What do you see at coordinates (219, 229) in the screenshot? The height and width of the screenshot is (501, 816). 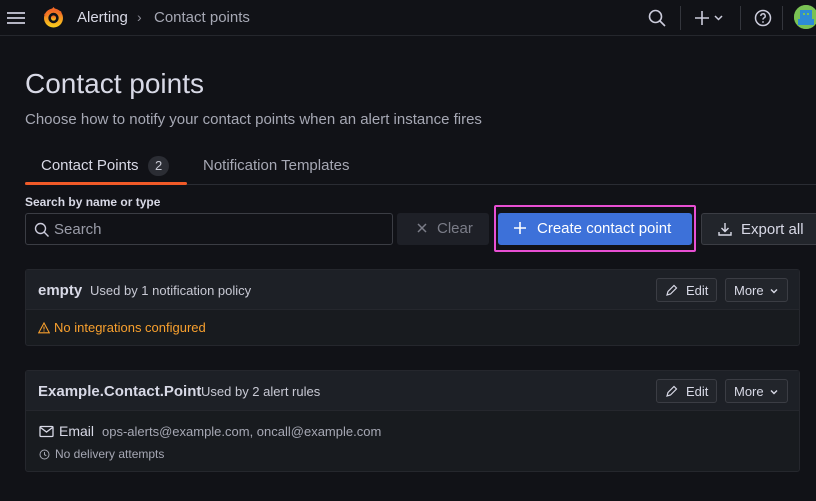 I see `search-input` at bounding box center [219, 229].